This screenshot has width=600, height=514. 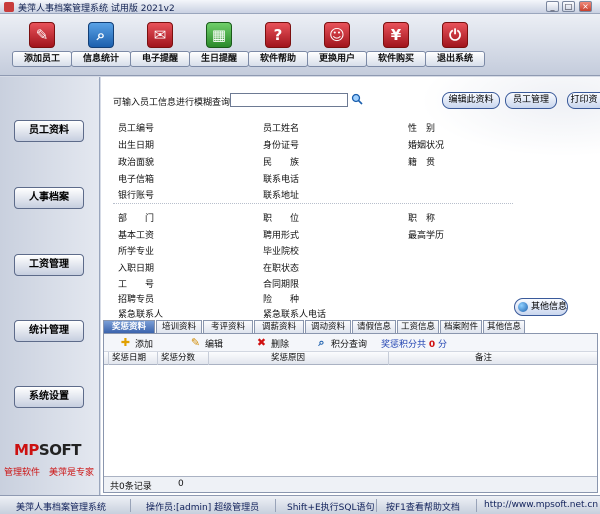 I want to click on sidebar-item-settings: 系统设置, so click(x=49, y=397).